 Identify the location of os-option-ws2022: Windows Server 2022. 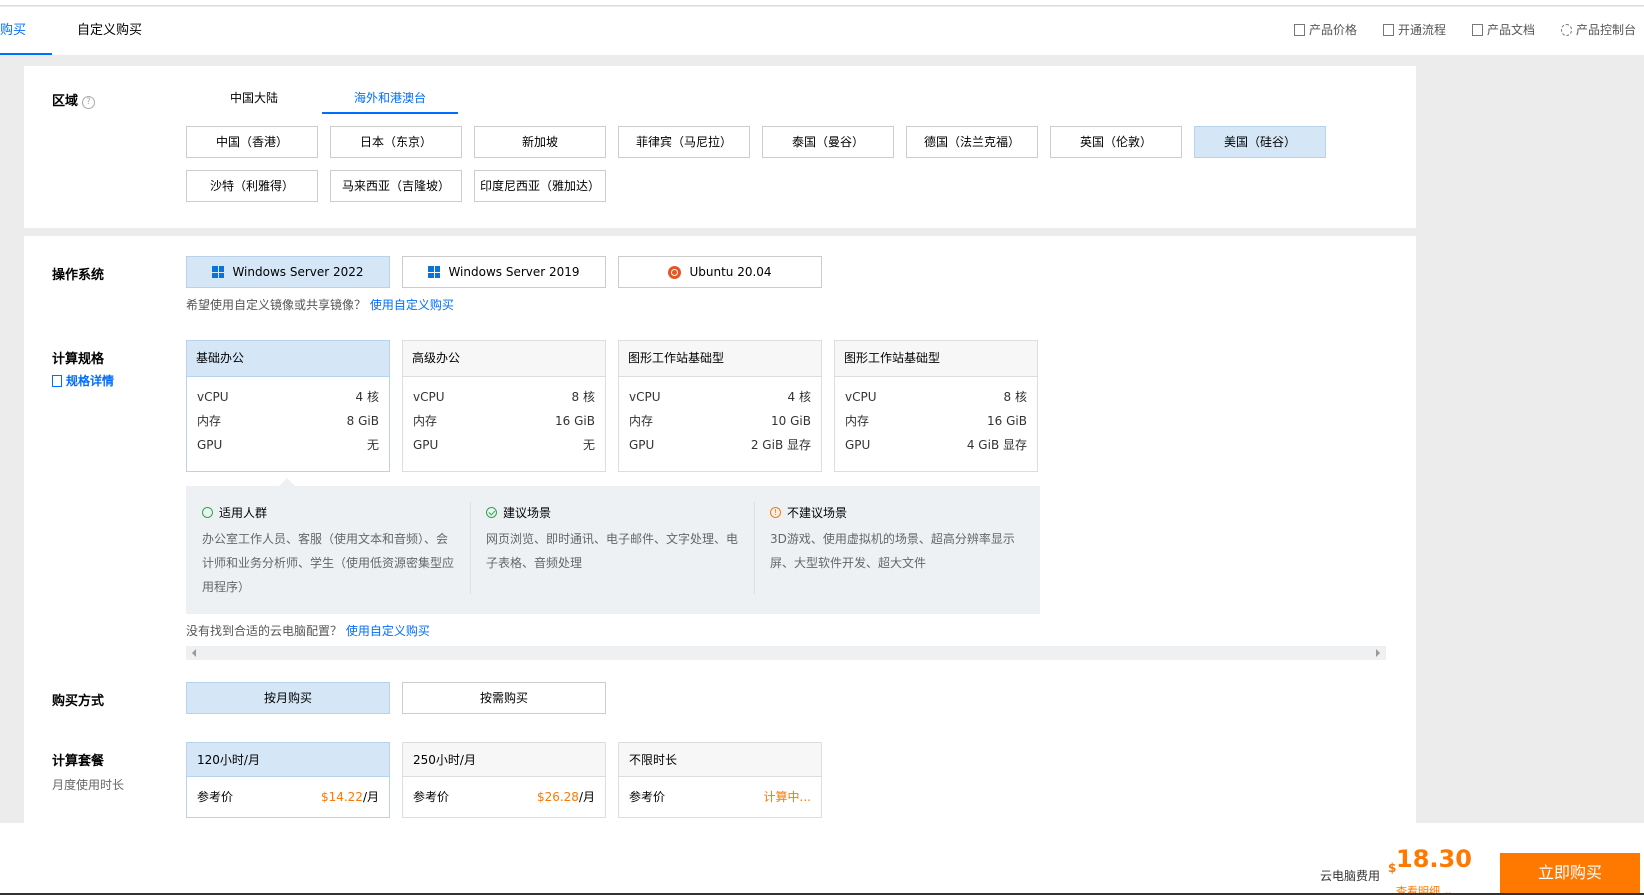
(288, 272).